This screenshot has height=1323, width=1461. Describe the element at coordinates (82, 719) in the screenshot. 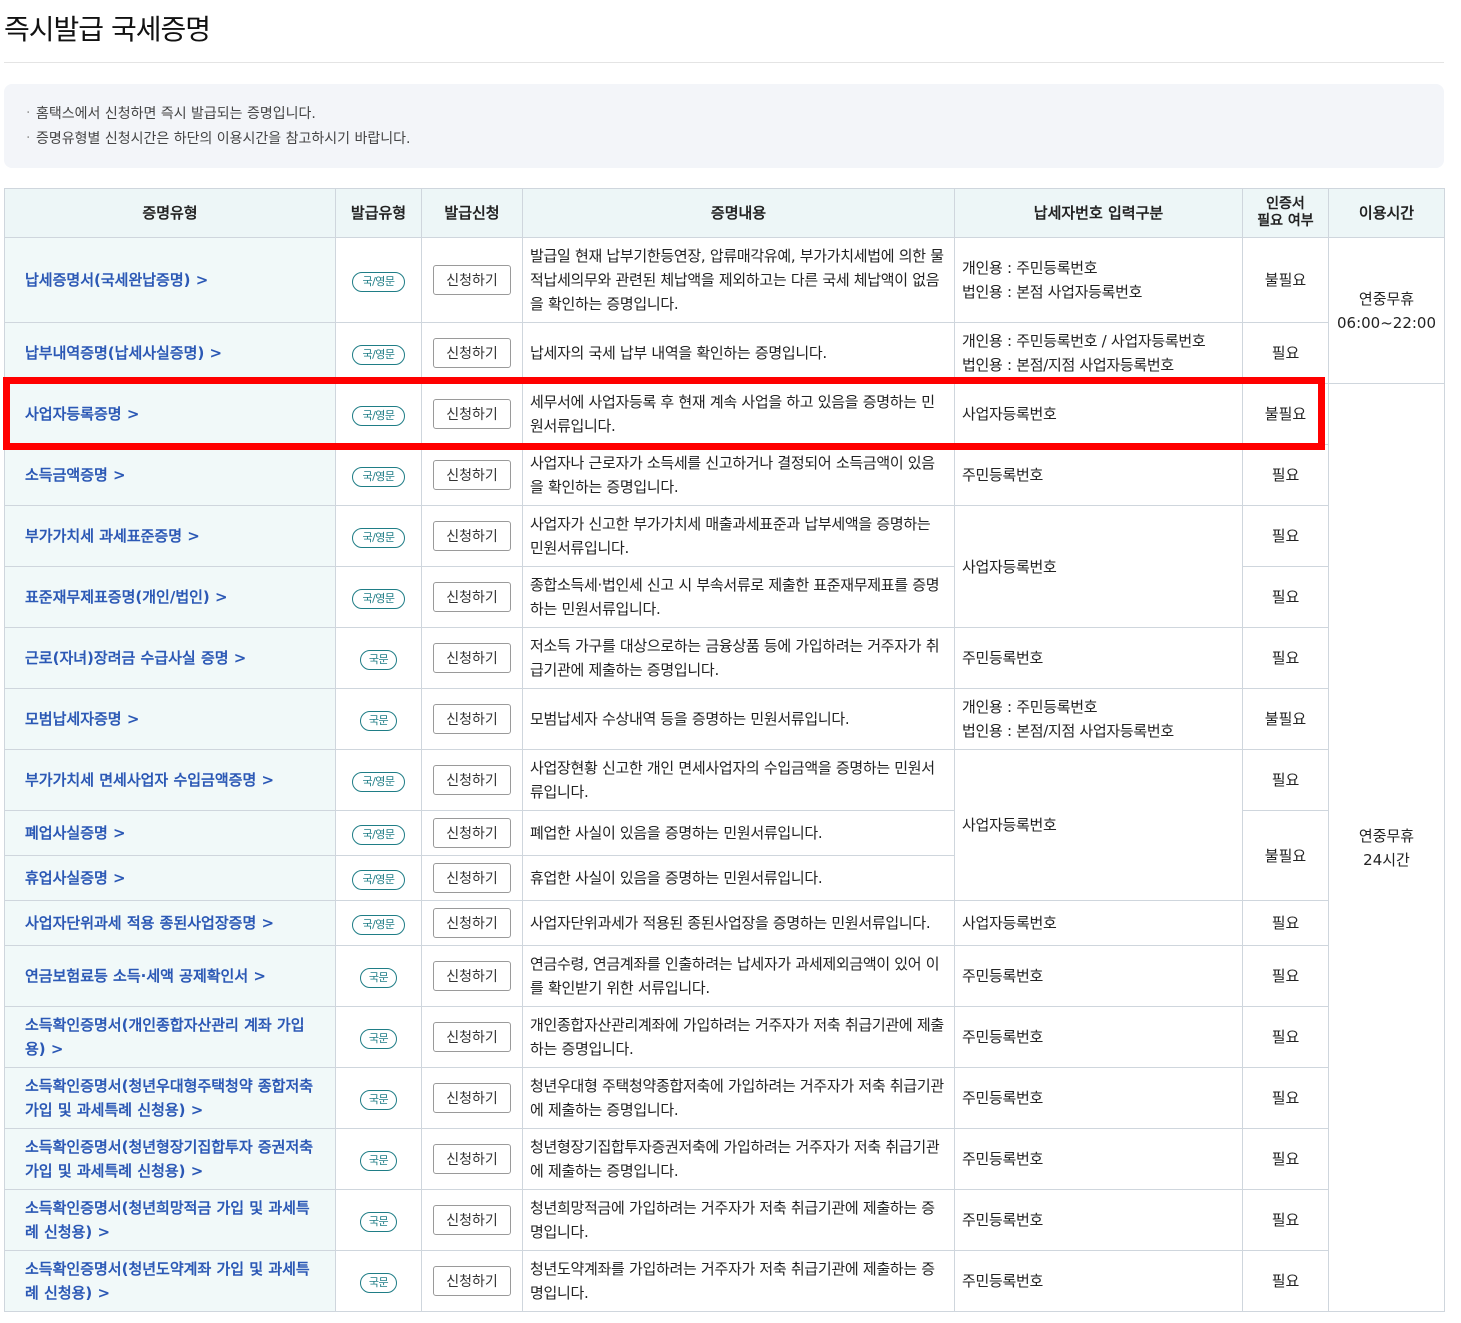

I see `cert-link: 모범납세자증명 >` at that location.